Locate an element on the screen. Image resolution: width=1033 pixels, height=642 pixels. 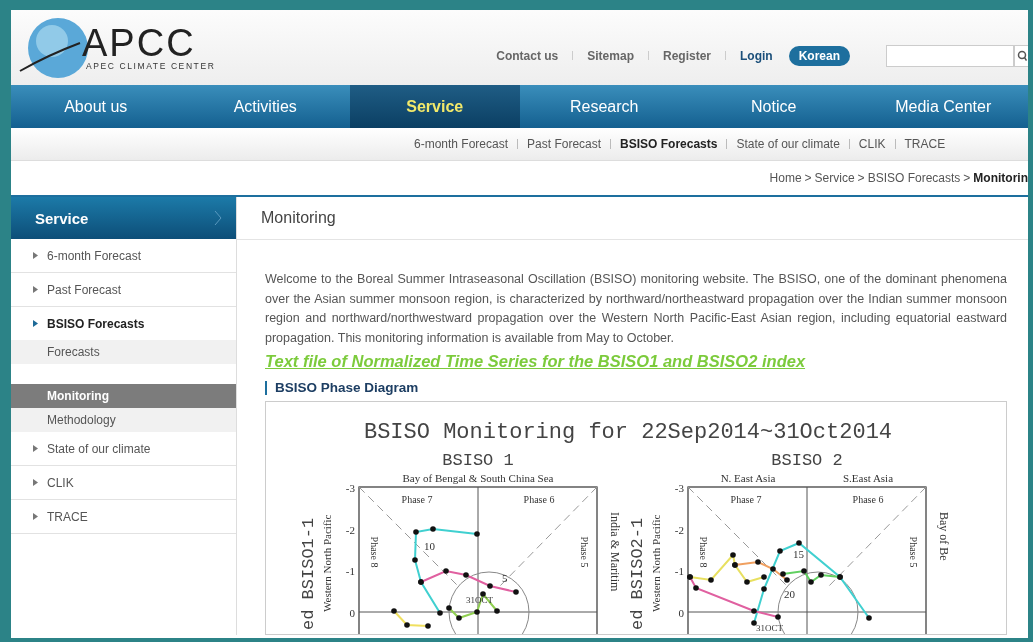
subnav-link: BSISO Forecasts is located at coordinates (669, 144).